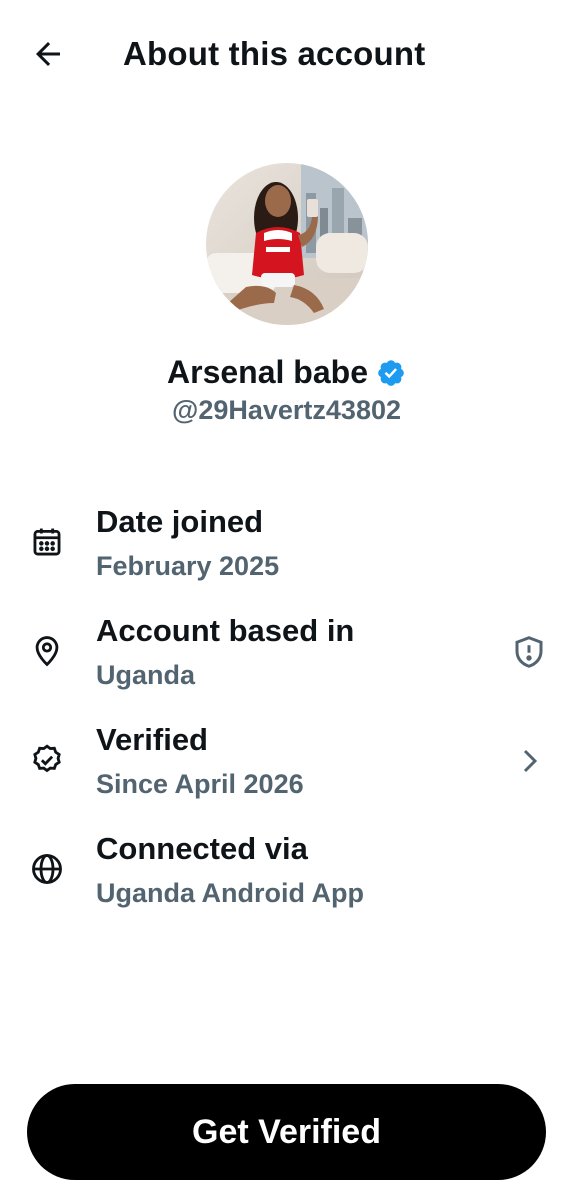 The height and width of the screenshot is (1200, 573). What do you see at coordinates (286, 875) in the screenshot?
I see `info-row-connected-via: Connected via Uganda Android App` at bounding box center [286, 875].